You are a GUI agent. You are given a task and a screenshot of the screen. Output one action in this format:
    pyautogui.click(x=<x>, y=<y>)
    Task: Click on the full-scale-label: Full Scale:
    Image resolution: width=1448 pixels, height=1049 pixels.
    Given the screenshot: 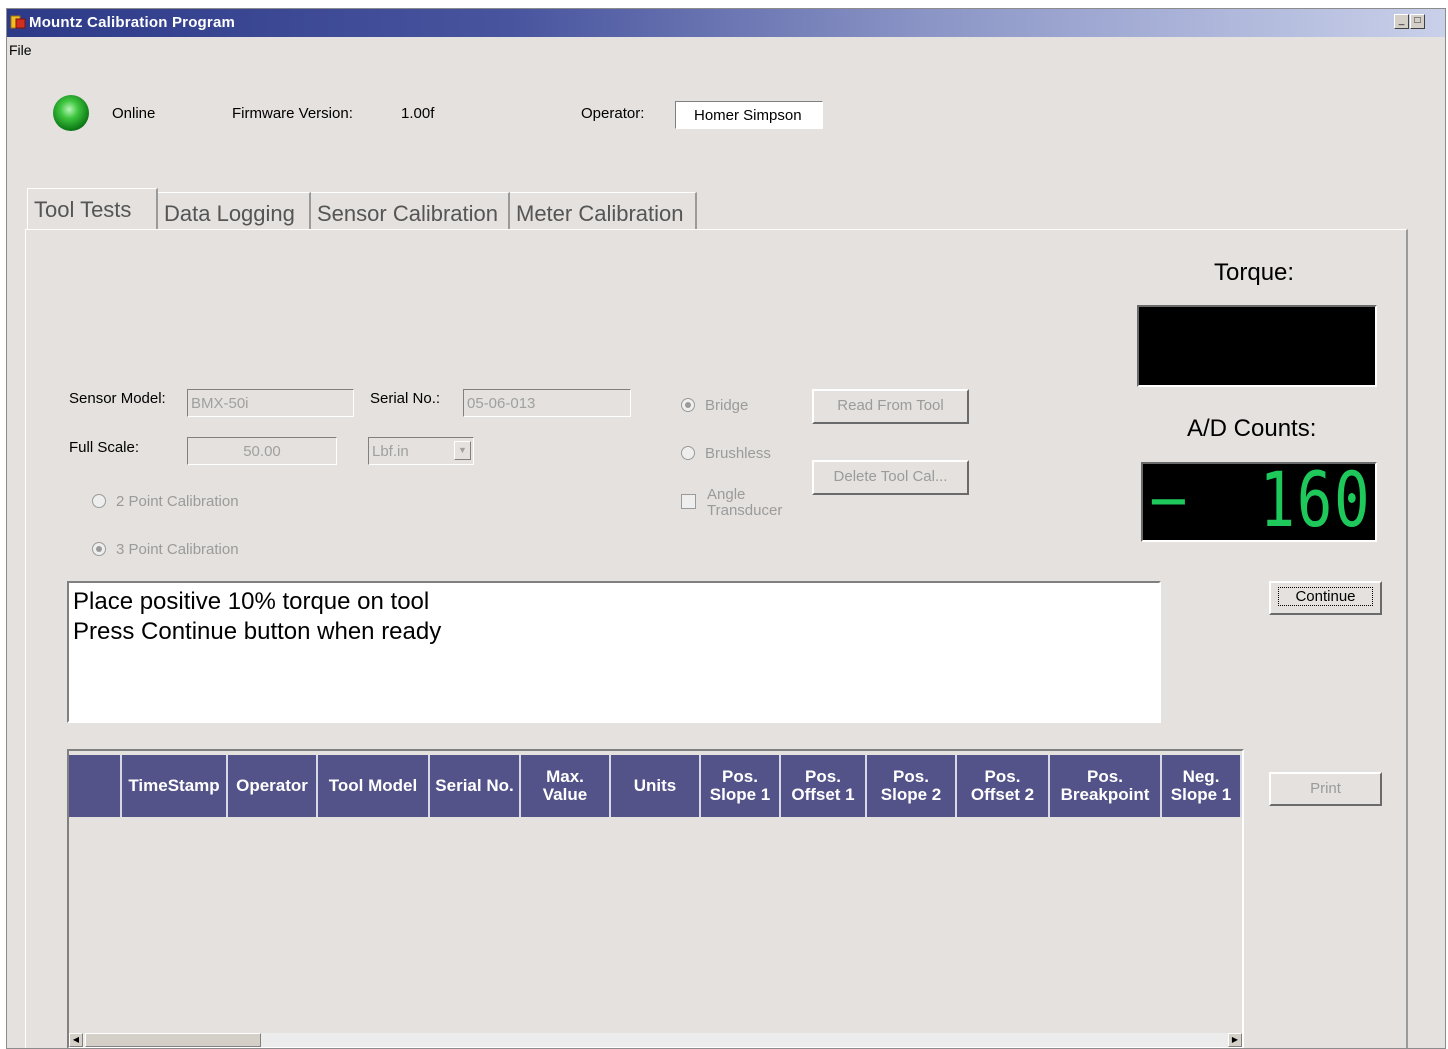 What is the action you would take?
    pyautogui.click(x=104, y=447)
    